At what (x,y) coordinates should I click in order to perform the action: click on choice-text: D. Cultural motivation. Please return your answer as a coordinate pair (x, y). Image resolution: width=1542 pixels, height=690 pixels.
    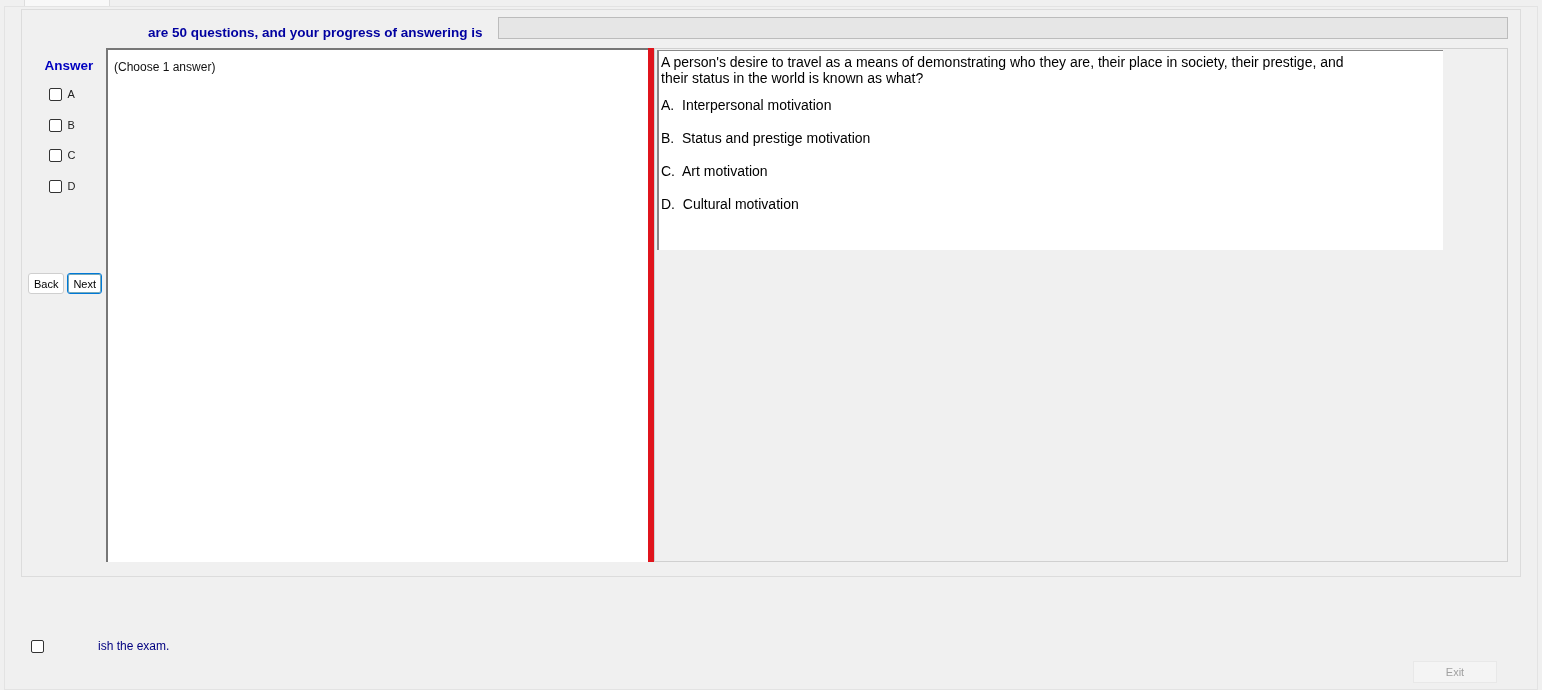
    Looking at the image, I should click on (730, 204).